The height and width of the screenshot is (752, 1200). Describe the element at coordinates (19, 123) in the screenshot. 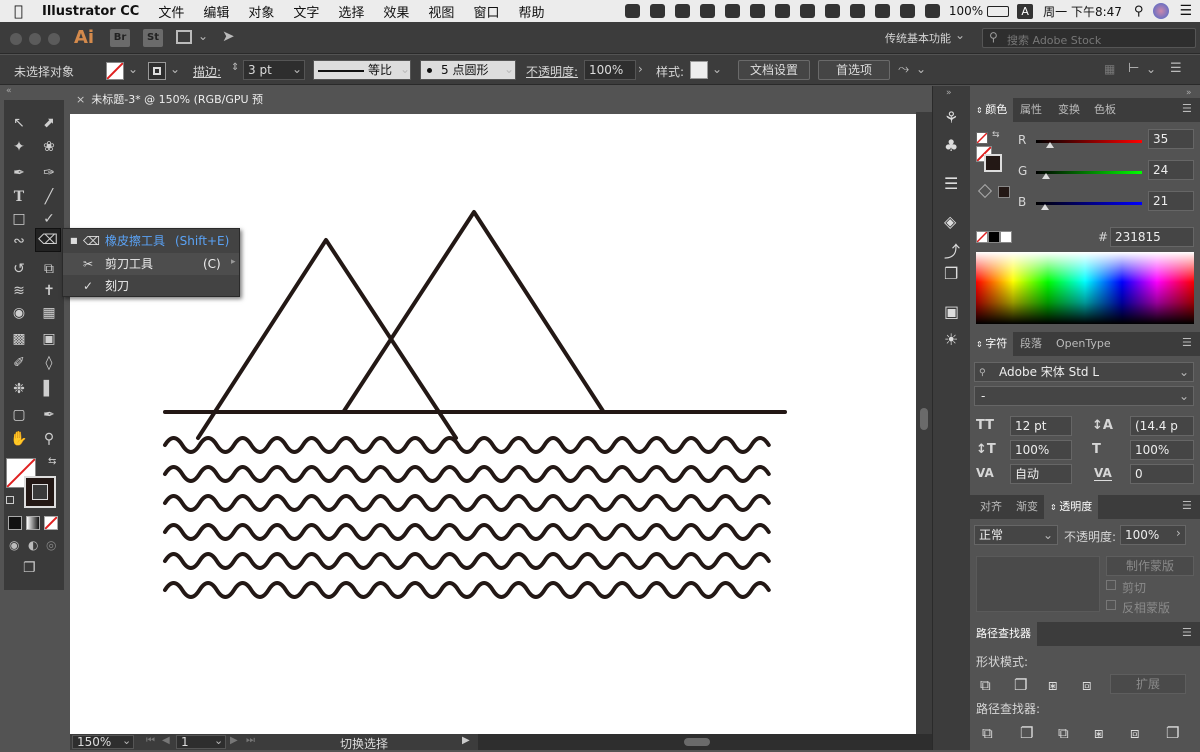

I see `selection-tool-icon: ↖` at that location.